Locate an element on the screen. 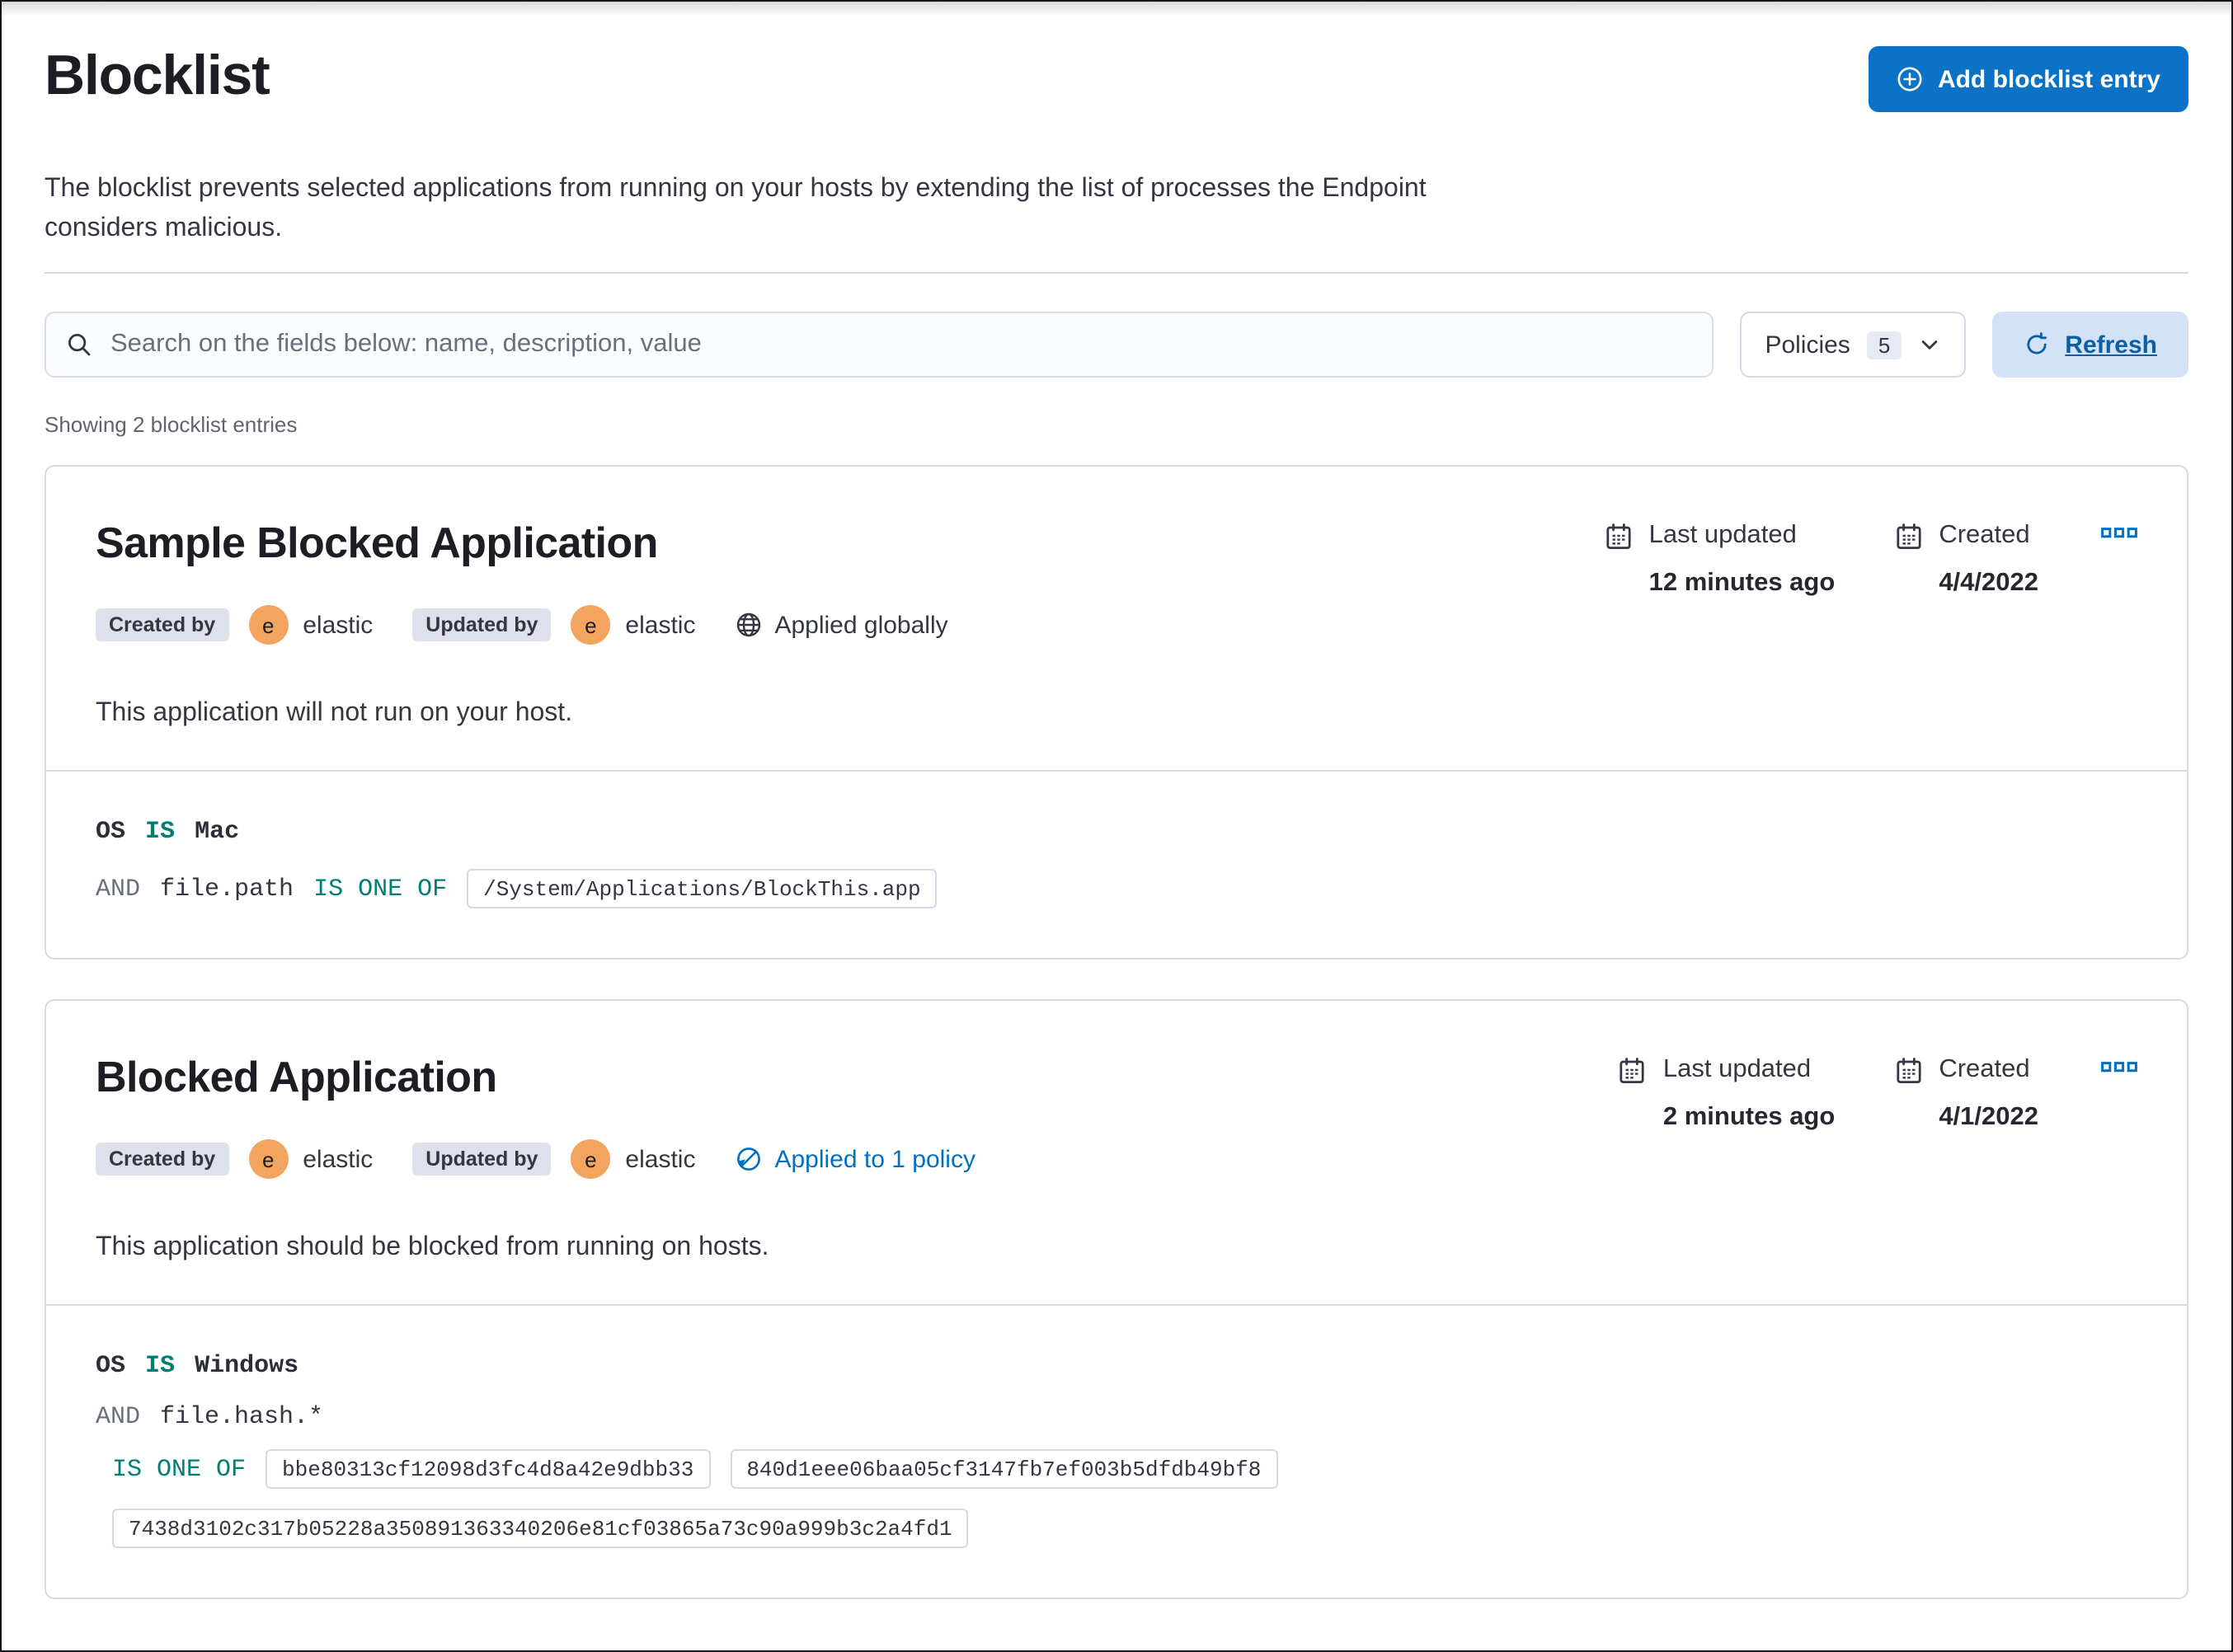  criteria-os-line: OS IS Mac is located at coordinates (1116, 832).